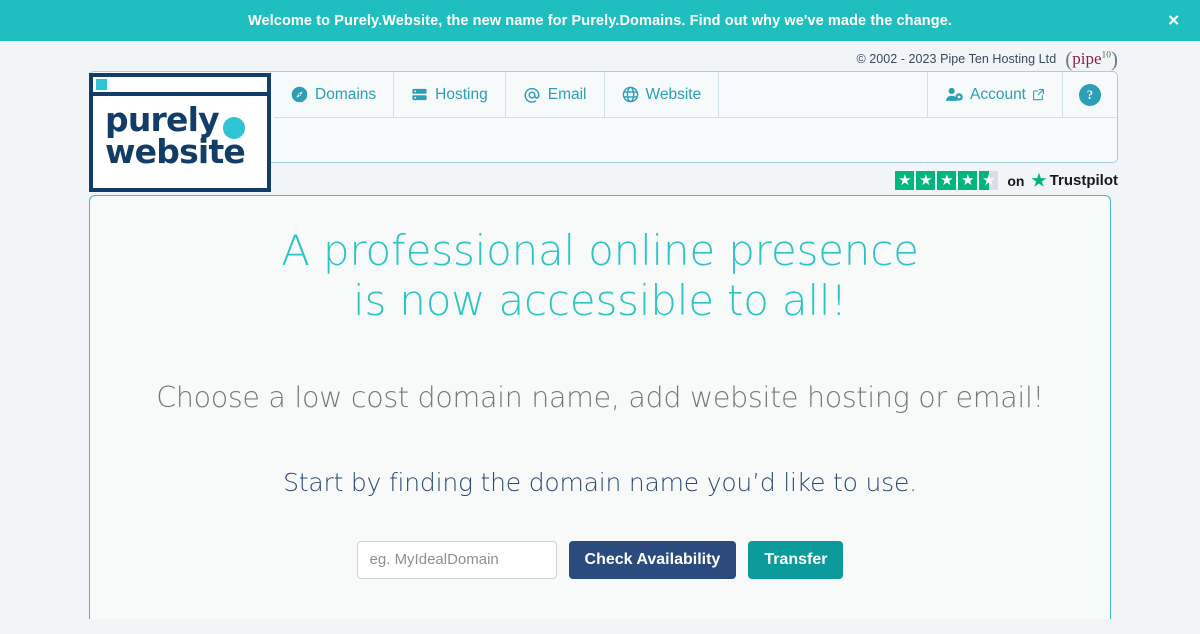 This screenshot has height=634, width=1200. I want to click on check-availability-button: Check Availability, so click(652, 559).